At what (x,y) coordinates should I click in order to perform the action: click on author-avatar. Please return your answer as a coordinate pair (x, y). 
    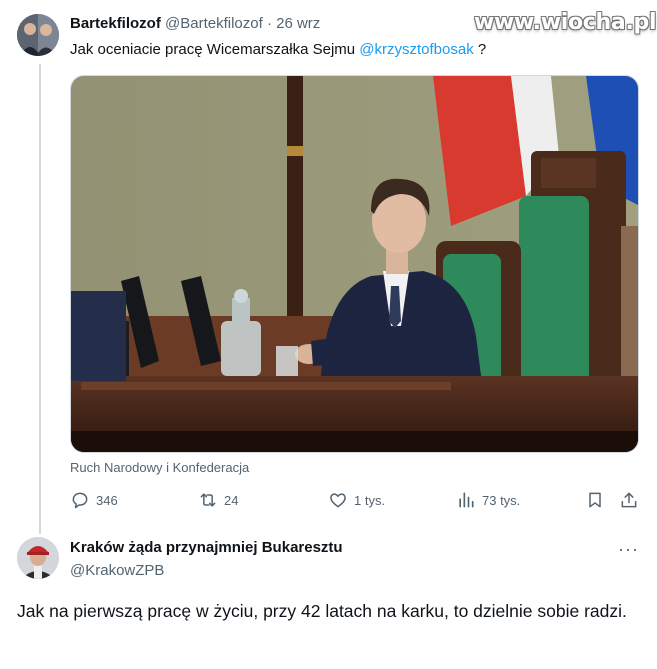
    Looking at the image, I should click on (38, 35).